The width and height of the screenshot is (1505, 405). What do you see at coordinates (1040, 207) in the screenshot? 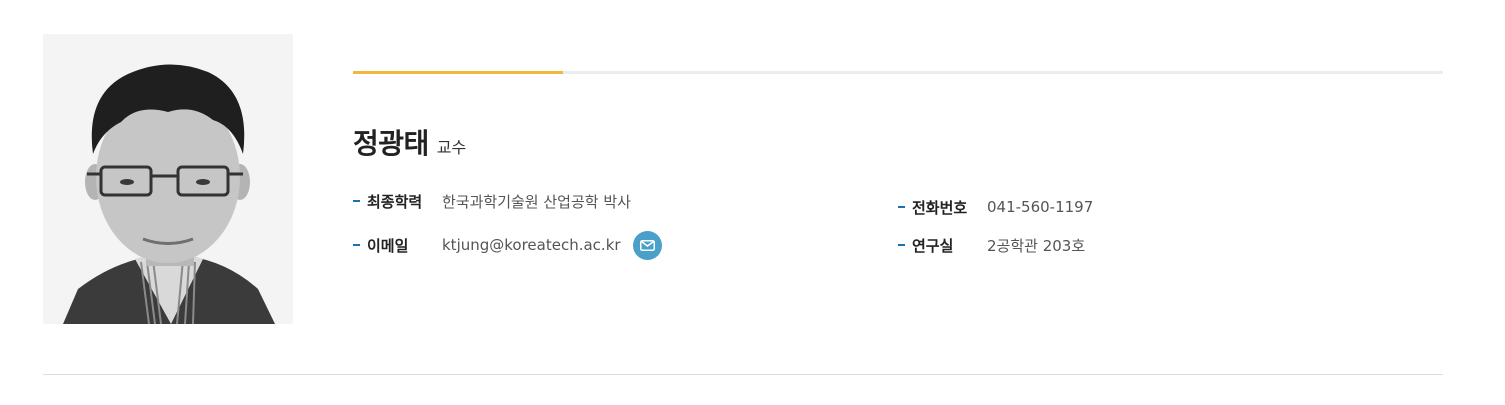
I see `phone-value: 041-560-1197` at bounding box center [1040, 207].